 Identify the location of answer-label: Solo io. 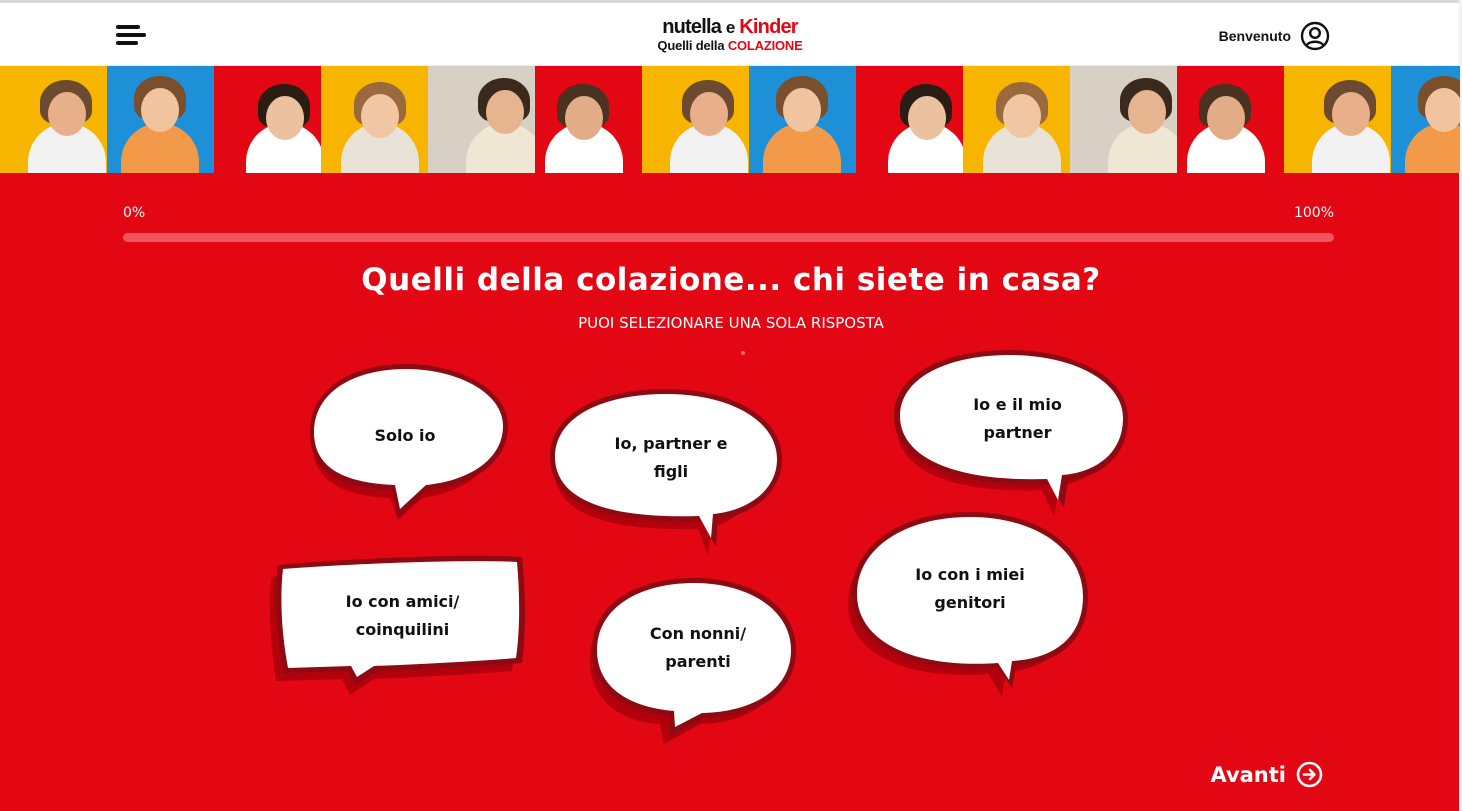
(405, 435).